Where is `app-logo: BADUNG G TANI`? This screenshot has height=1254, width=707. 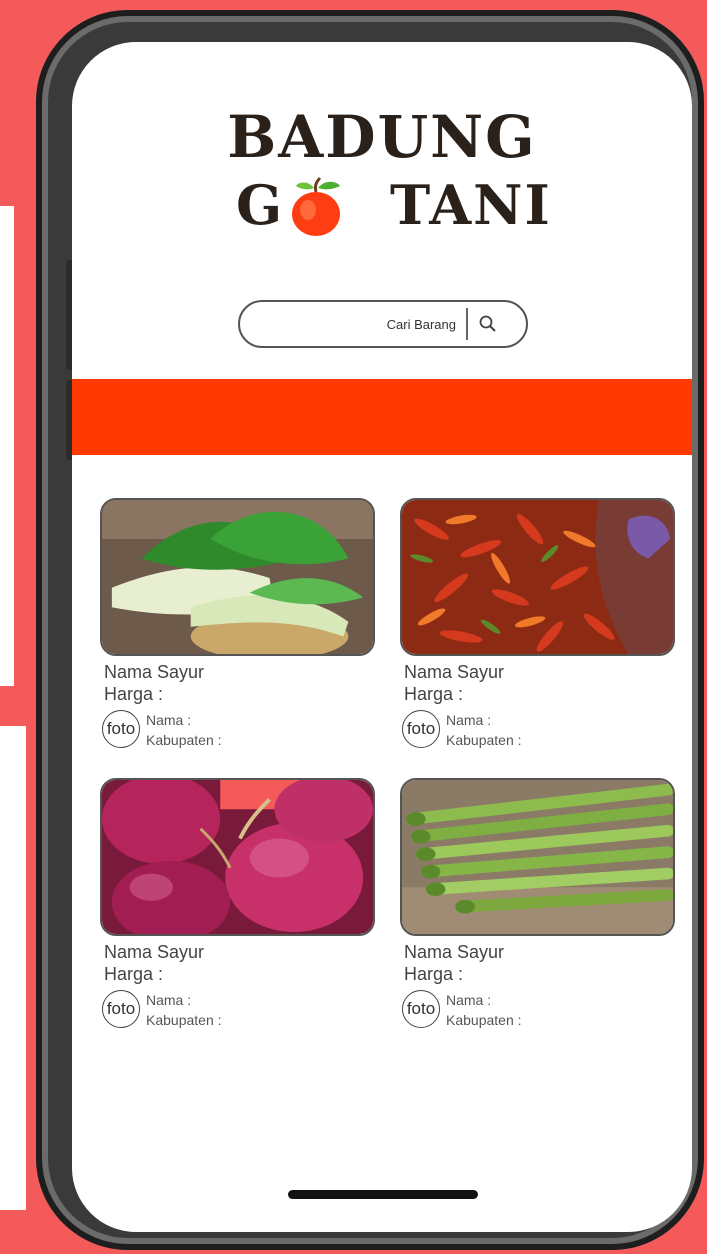
app-logo: BADUNG G TANI is located at coordinates (382, 173).